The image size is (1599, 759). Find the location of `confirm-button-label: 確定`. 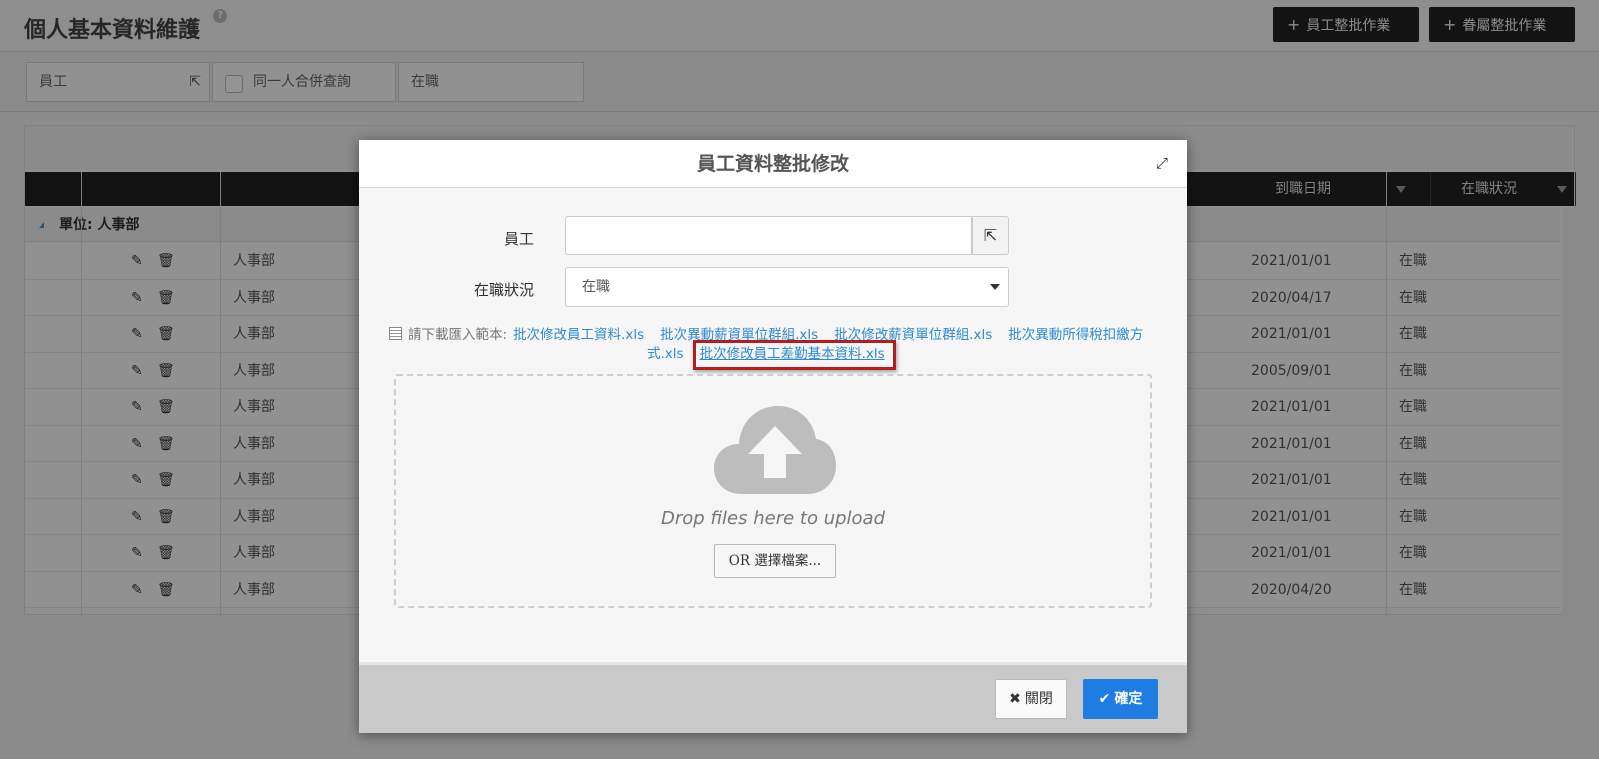

confirm-button-label: 確定 is located at coordinates (1128, 699).